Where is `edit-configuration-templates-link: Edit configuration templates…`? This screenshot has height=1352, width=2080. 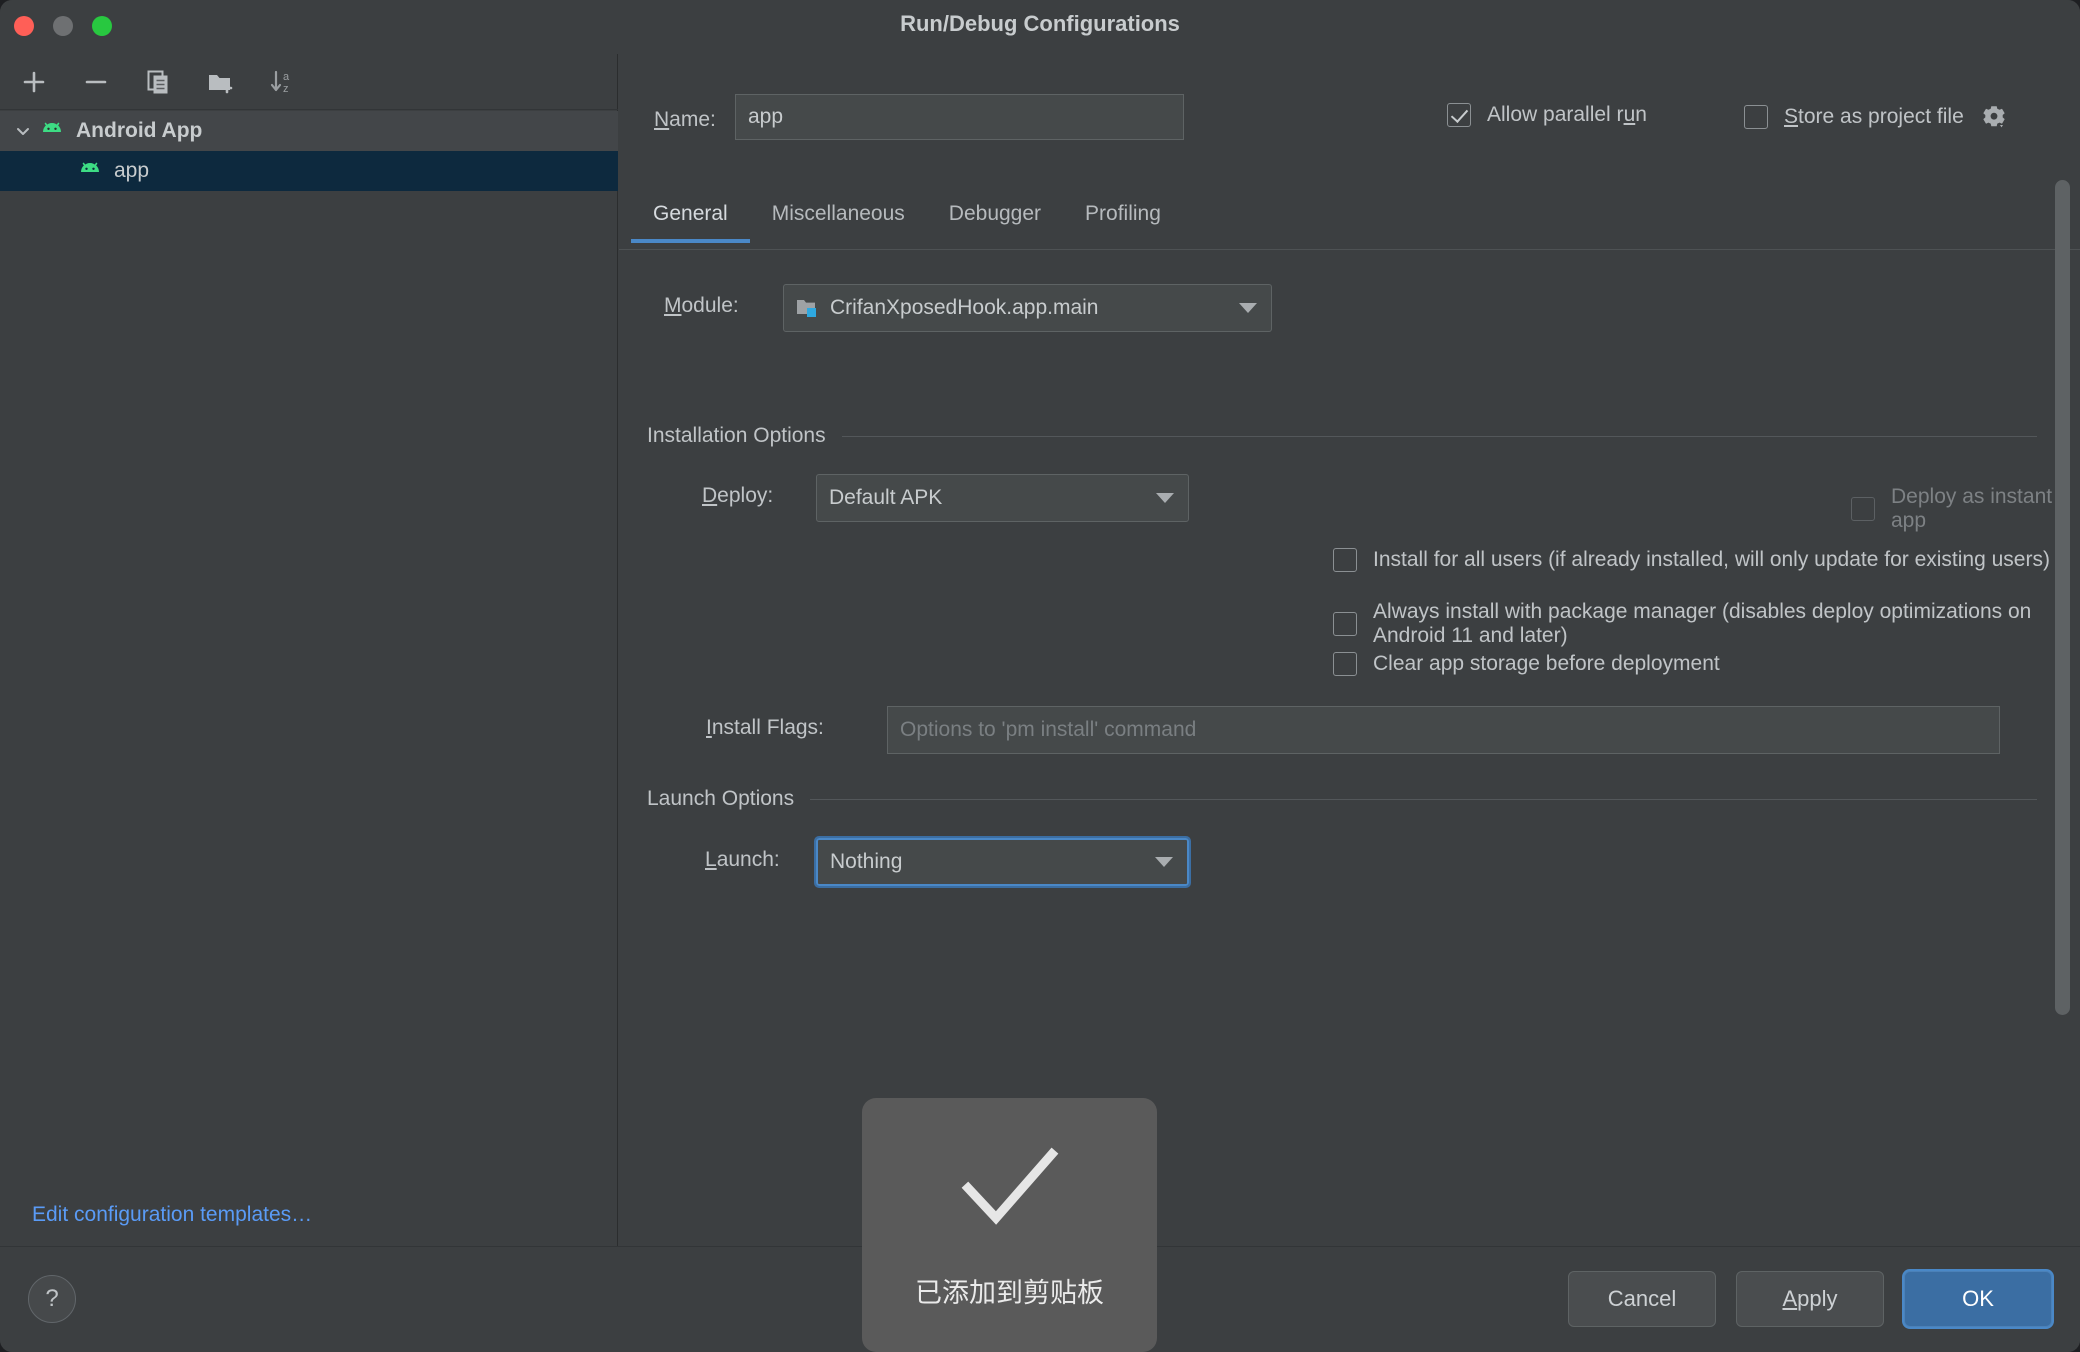
edit-configuration-templates-link: Edit configuration templates… is located at coordinates (172, 1215).